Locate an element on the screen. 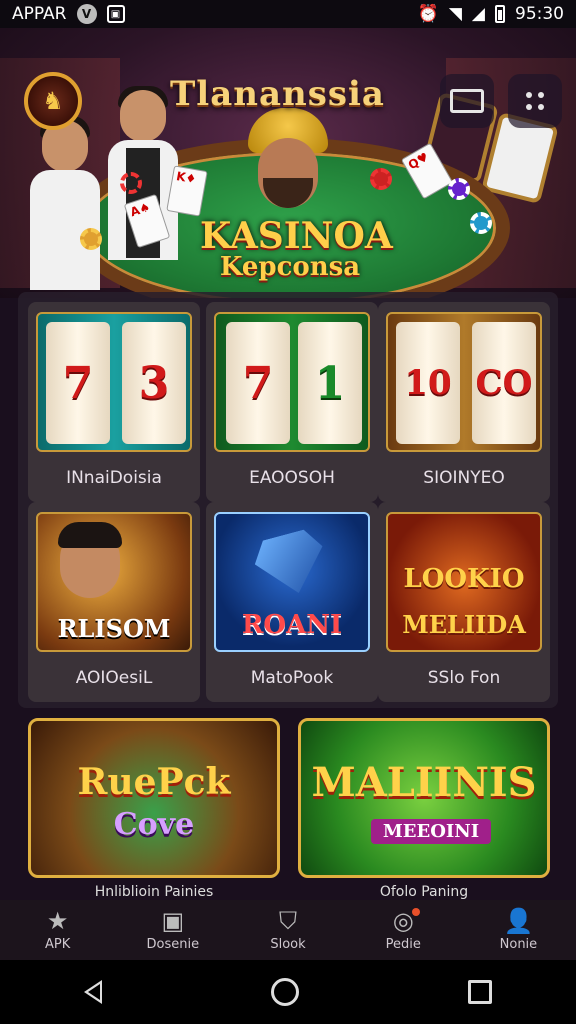  notification-icon: V is located at coordinates (86, 14).